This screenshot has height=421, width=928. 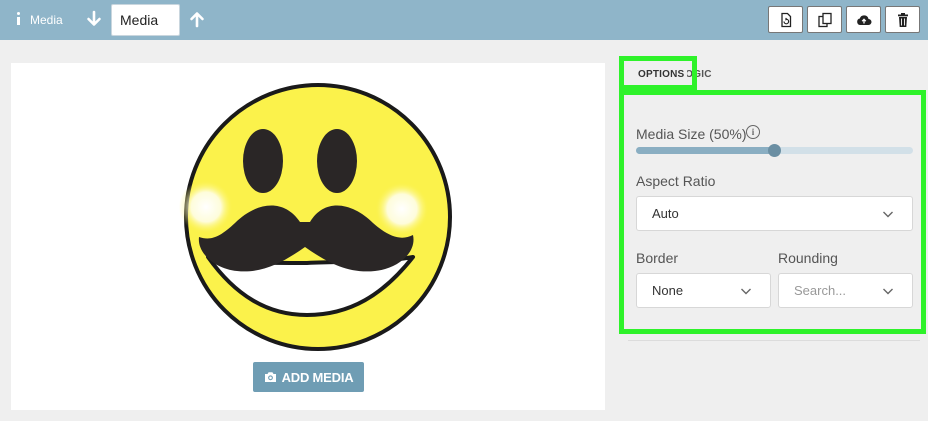 What do you see at coordinates (19, 19) in the screenshot?
I see `info-icon` at bounding box center [19, 19].